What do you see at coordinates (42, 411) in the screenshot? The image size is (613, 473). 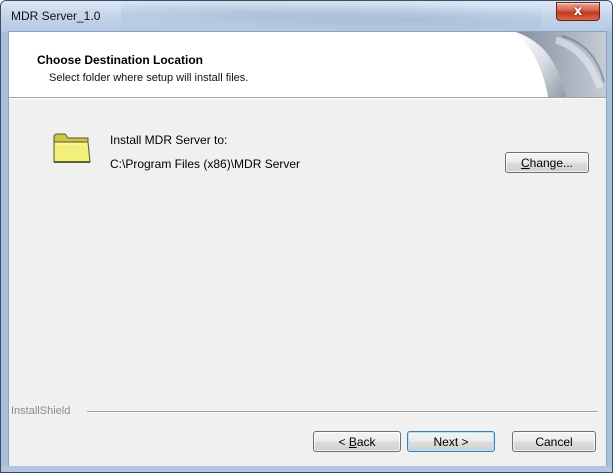 I see `brand-label: InstallShield` at bounding box center [42, 411].